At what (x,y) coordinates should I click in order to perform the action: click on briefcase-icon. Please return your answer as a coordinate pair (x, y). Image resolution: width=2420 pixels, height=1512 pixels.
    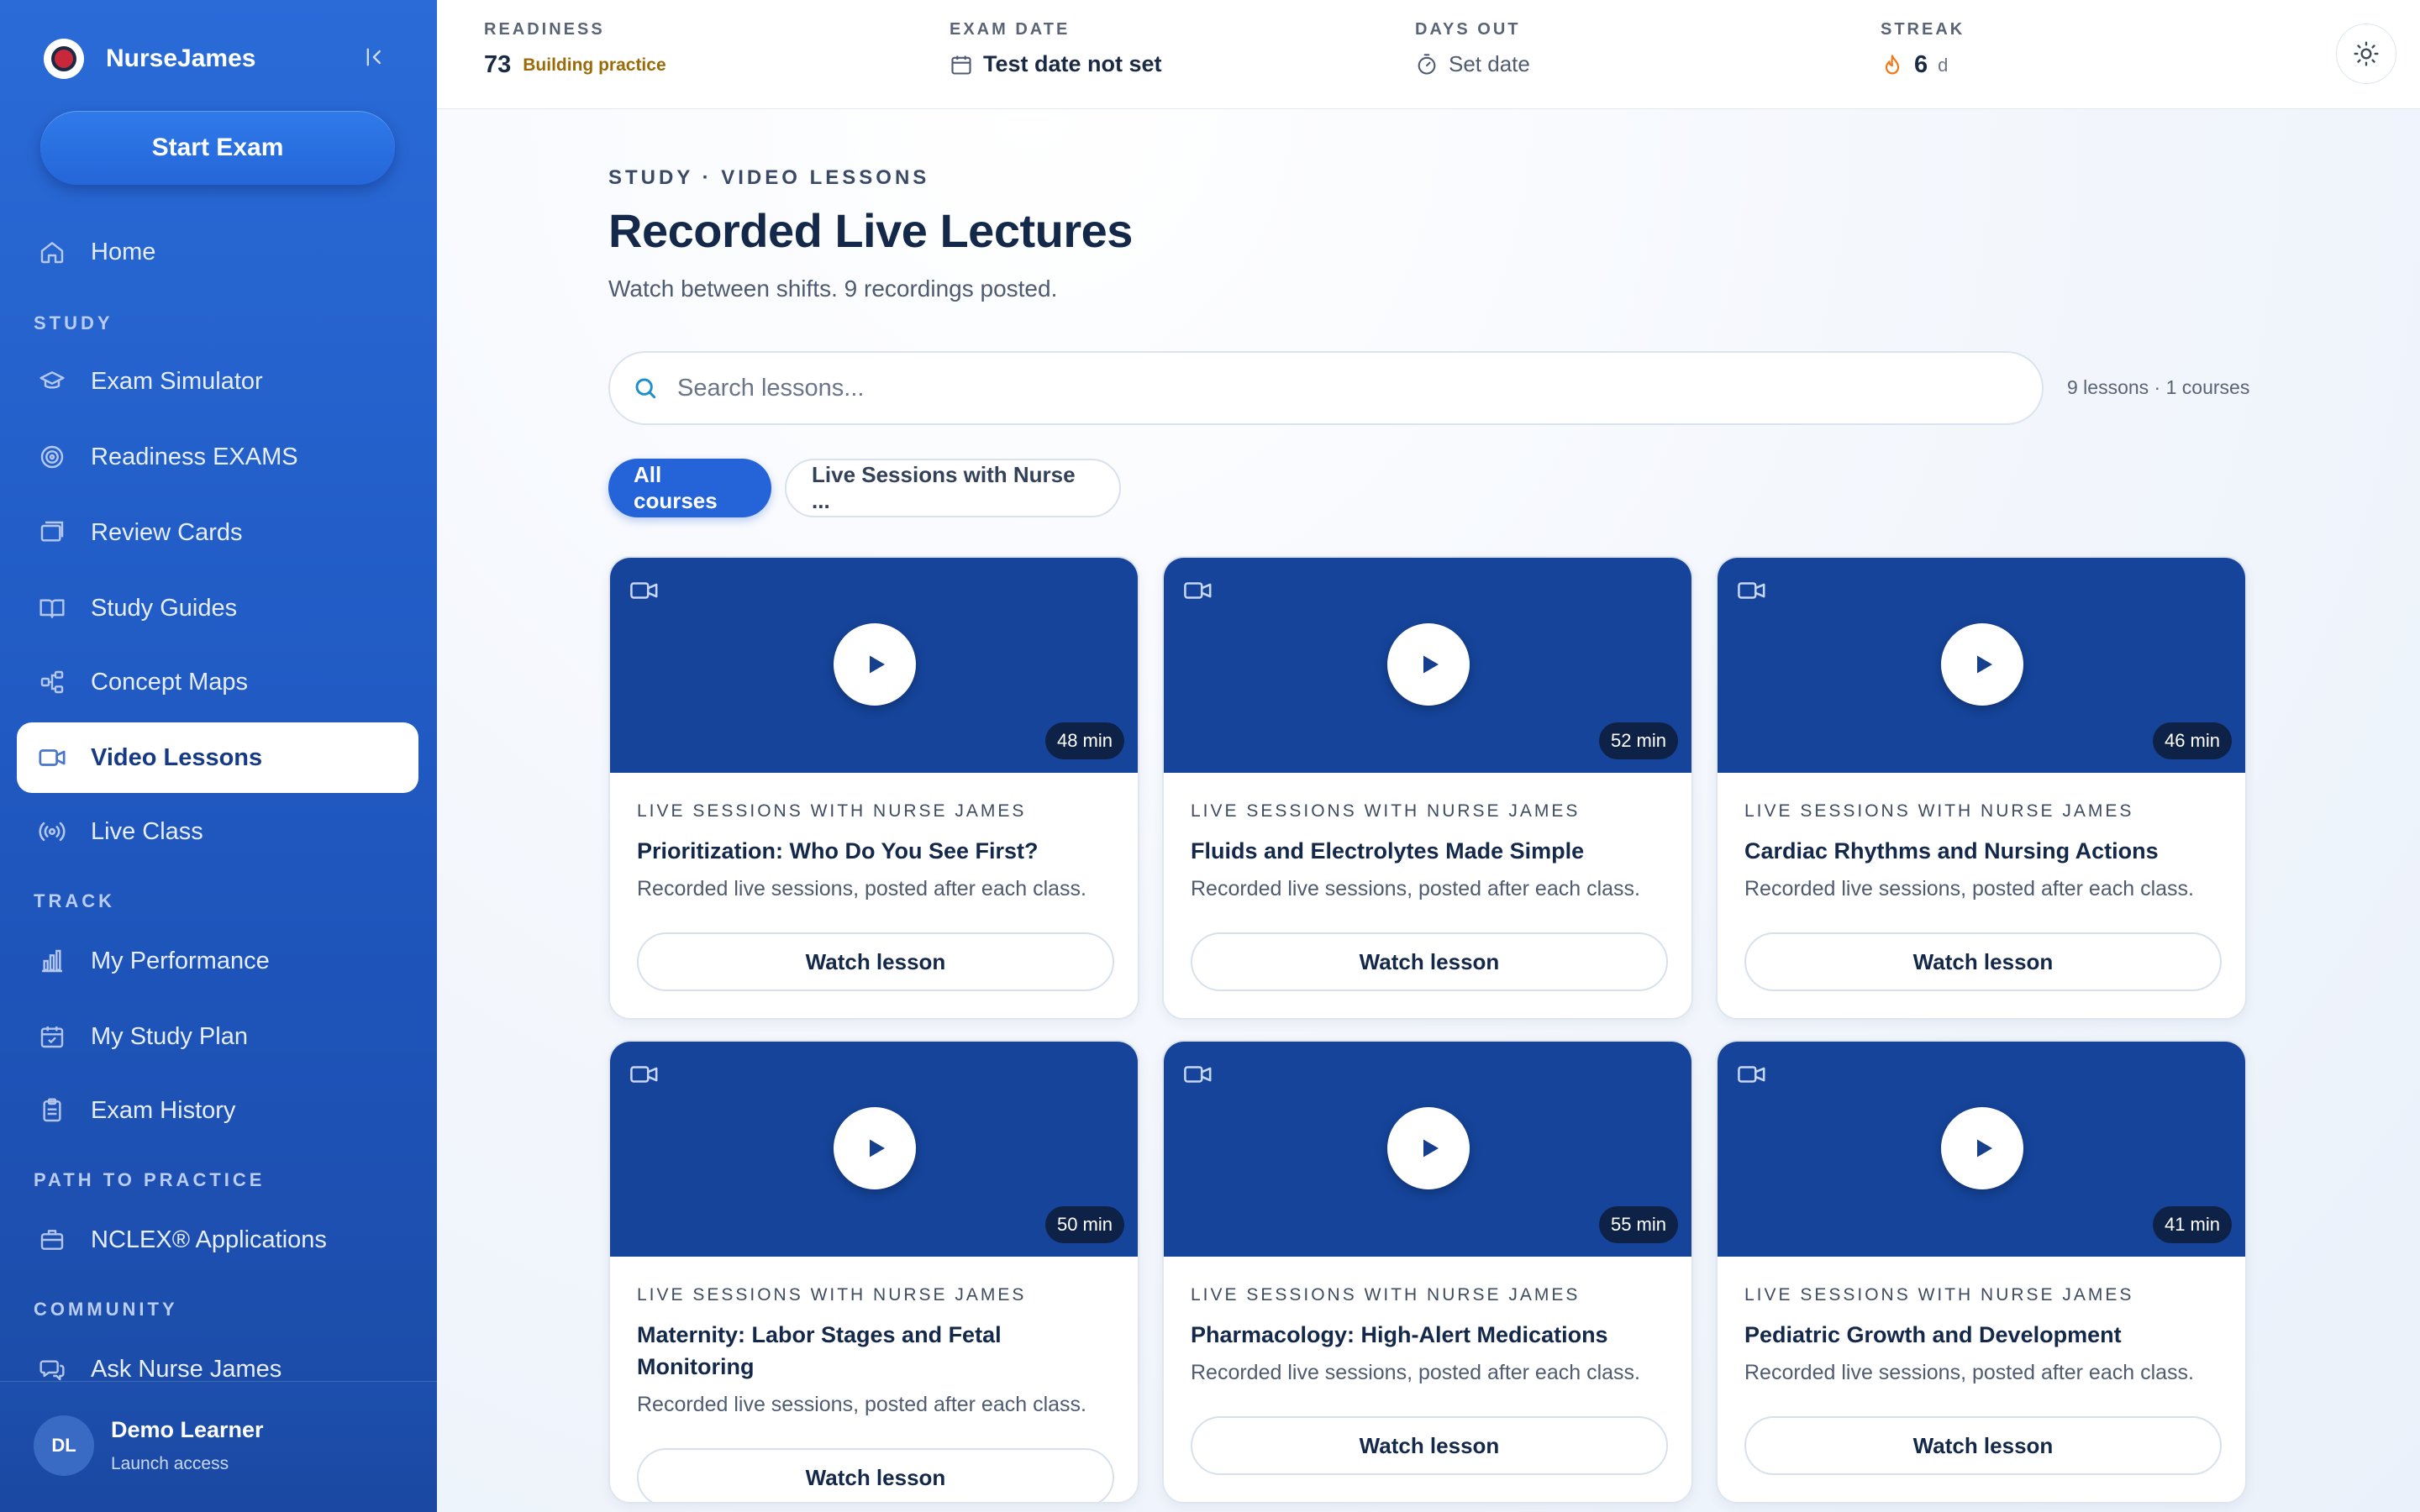
    Looking at the image, I should click on (52, 1240).